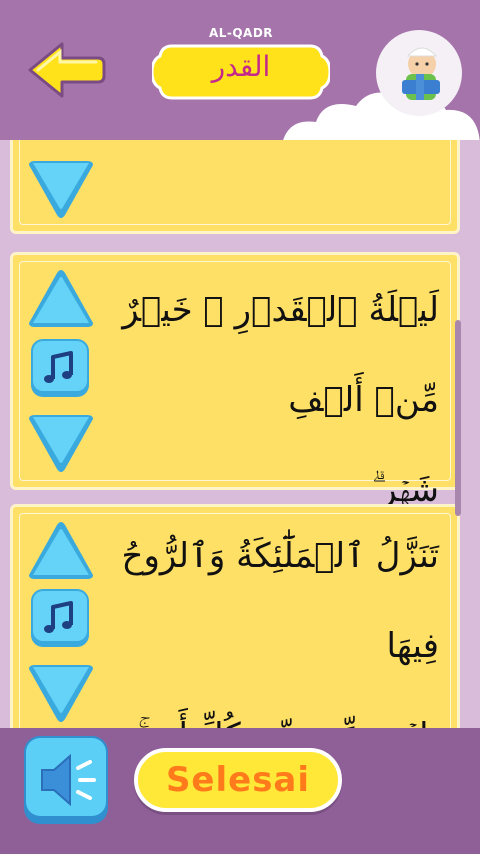  I want to click on back-arrow-icon, so click(66, 70).